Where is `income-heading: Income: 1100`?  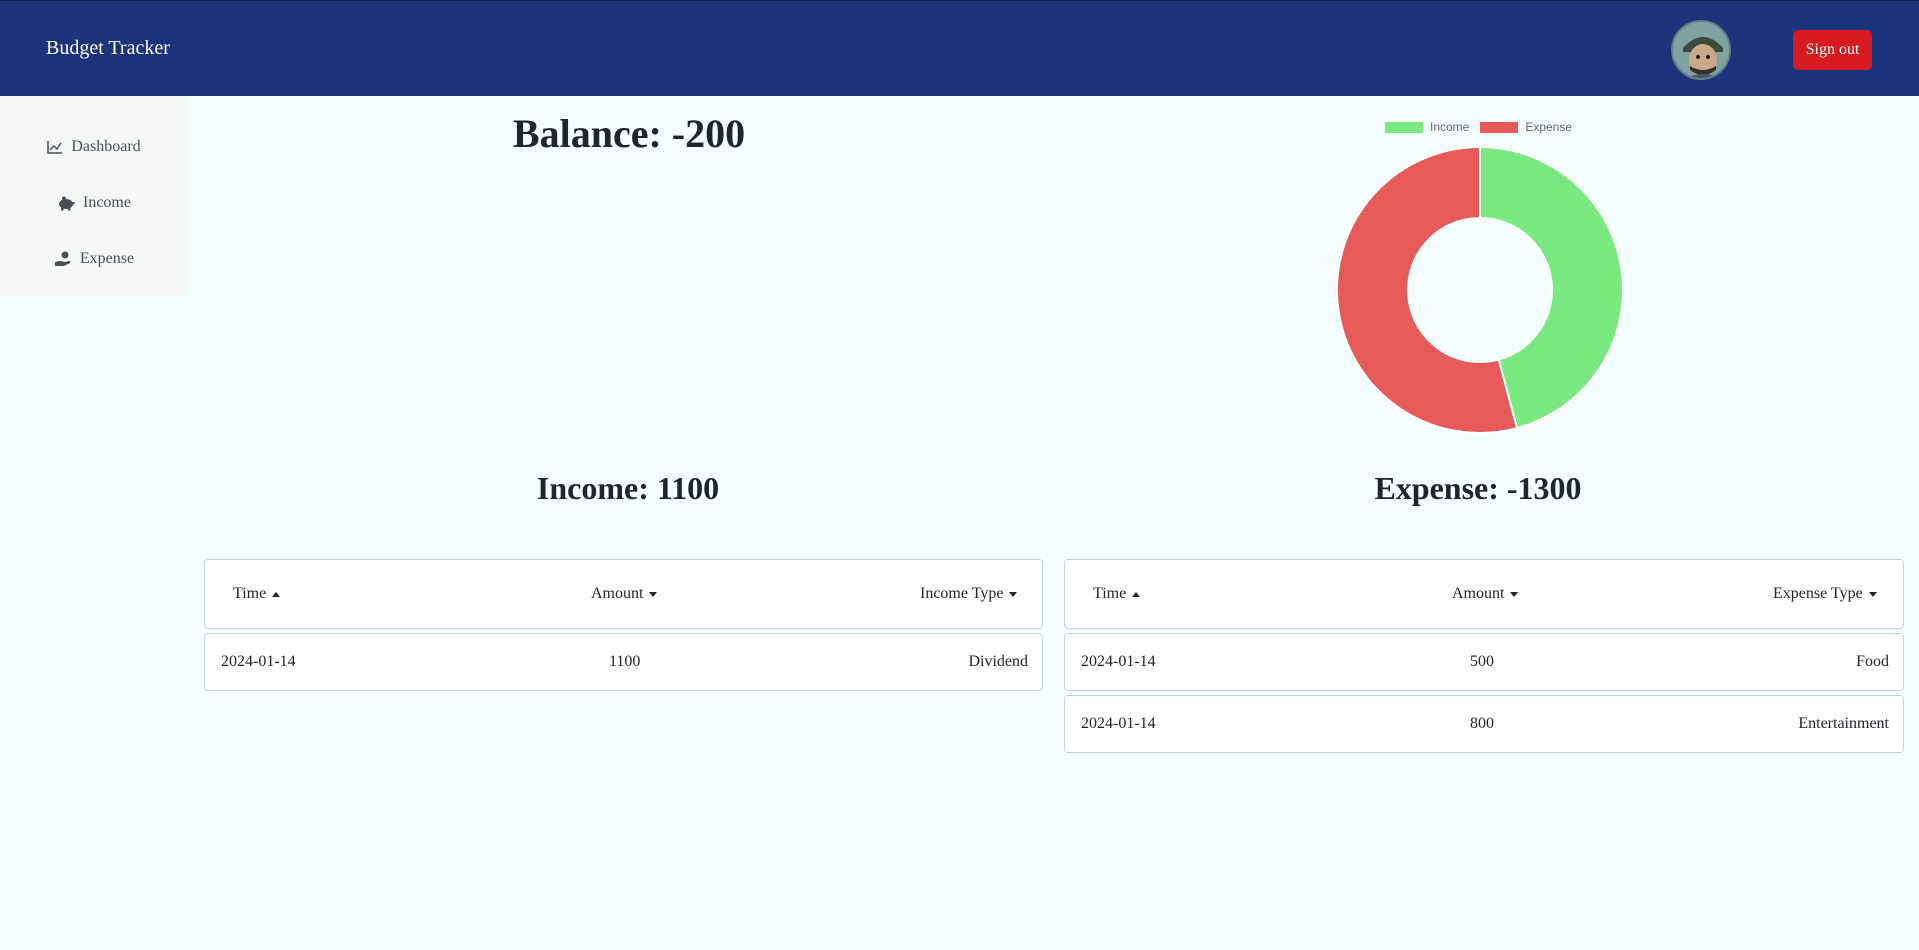 income-heading: Income: 1100 is located at coordinates (628, 488).